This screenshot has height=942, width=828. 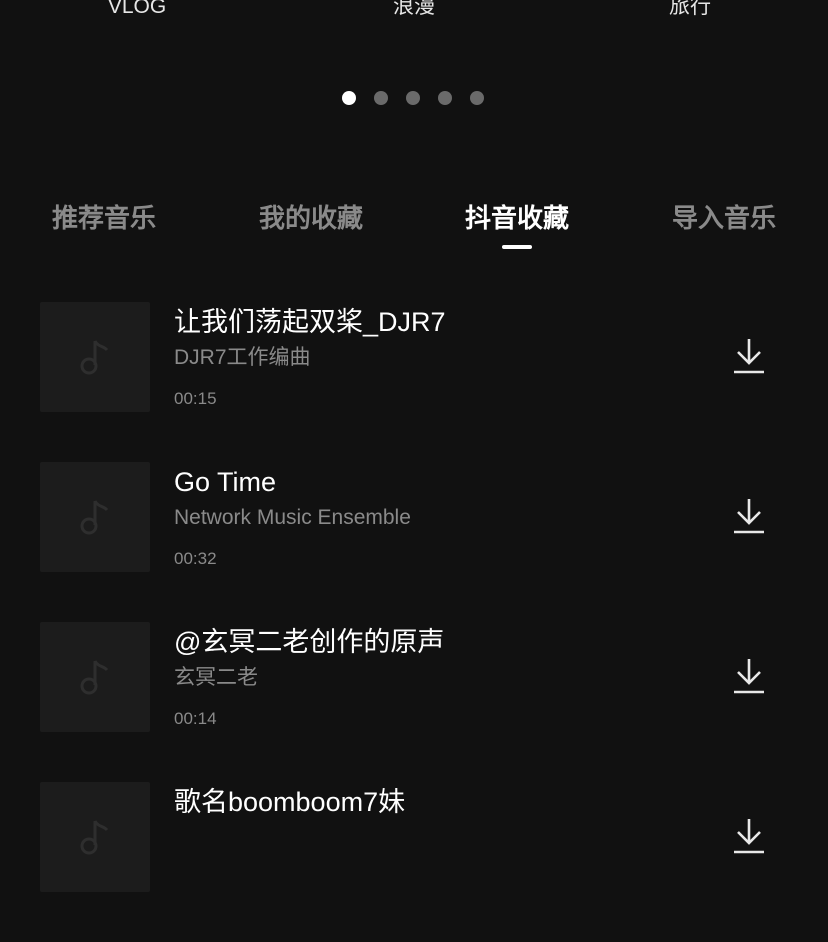 What do you see at coordinates (517, 247) in the screenshot?
I see `active-tab-indicator` at bounding box center [517, 247].